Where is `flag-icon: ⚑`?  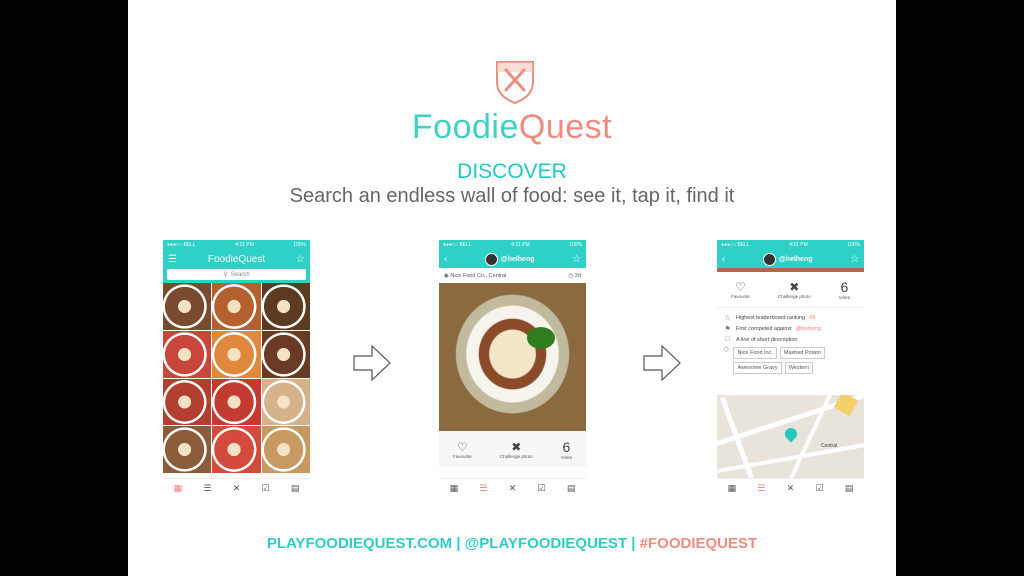
flag-icon: ⚑ is located at coordinates (727, 329).